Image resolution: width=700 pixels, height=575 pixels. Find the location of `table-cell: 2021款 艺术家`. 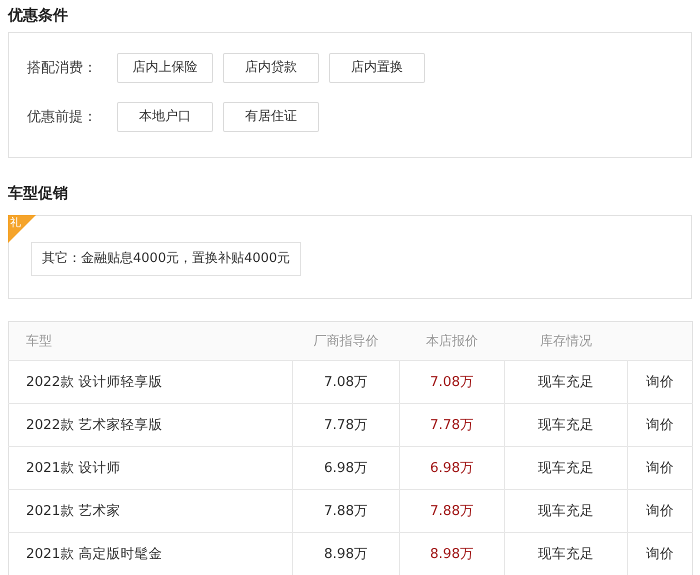

table-cell: 2021款 艺术家 is located at coordinates (150, 511).